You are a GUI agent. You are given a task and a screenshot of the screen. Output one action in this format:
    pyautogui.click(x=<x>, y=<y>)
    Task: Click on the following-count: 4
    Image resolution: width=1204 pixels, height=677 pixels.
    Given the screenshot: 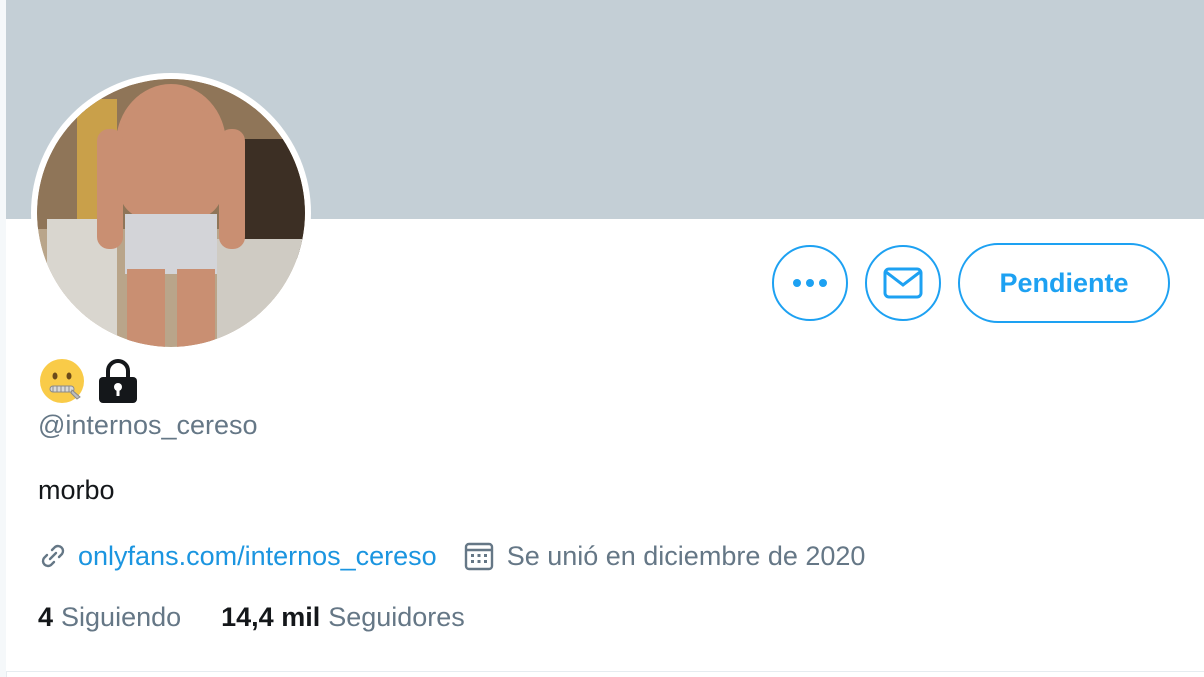 What is the action you would take?
    pyautogui.click(x=46, y=617)
    